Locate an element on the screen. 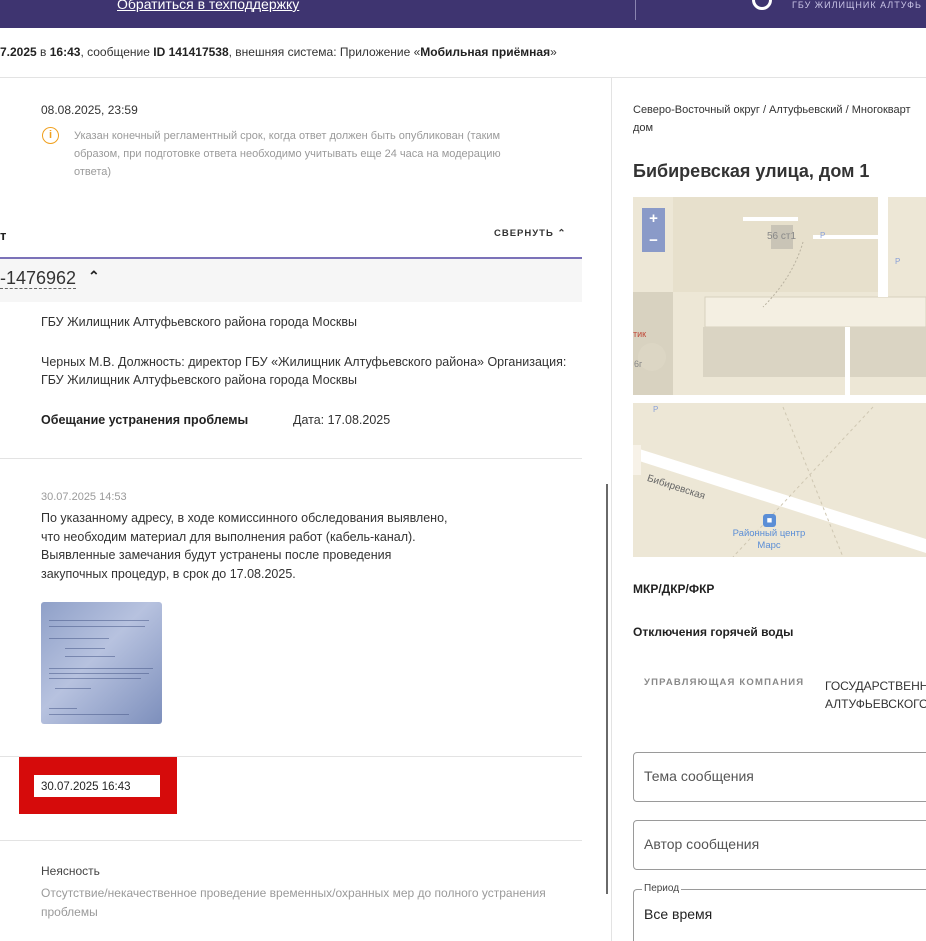 Image resolution: width=926 pixels, height=941 pixels. info-system-name: Мобильная приёмная is located at coordinates (485, 52).